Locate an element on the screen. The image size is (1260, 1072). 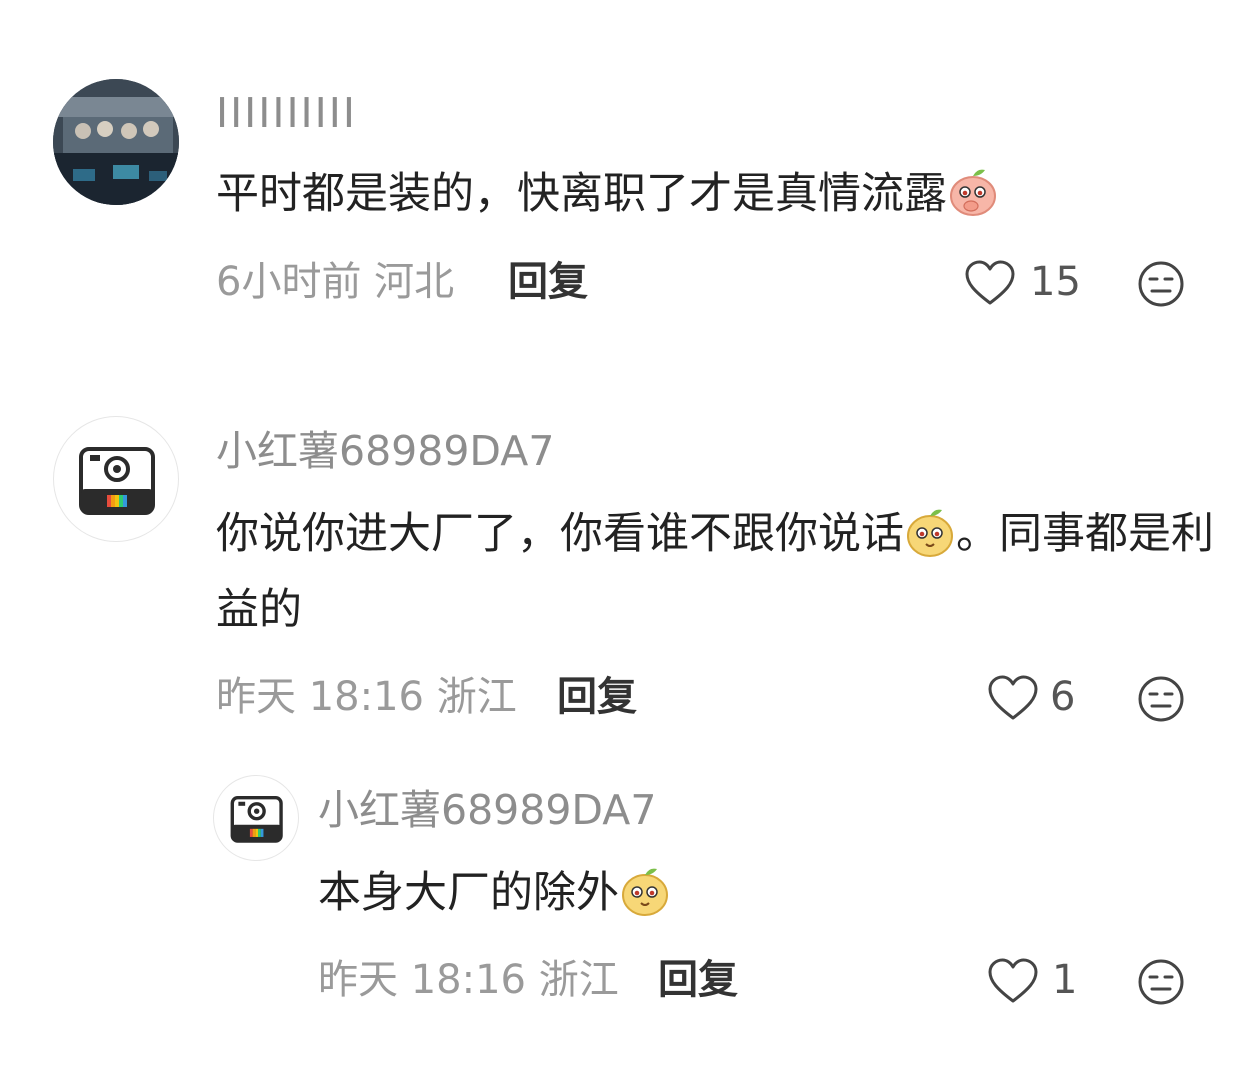
comment-text: 平时都是装的，快离职了才是真情流露 is located at coordinates (716, 194).